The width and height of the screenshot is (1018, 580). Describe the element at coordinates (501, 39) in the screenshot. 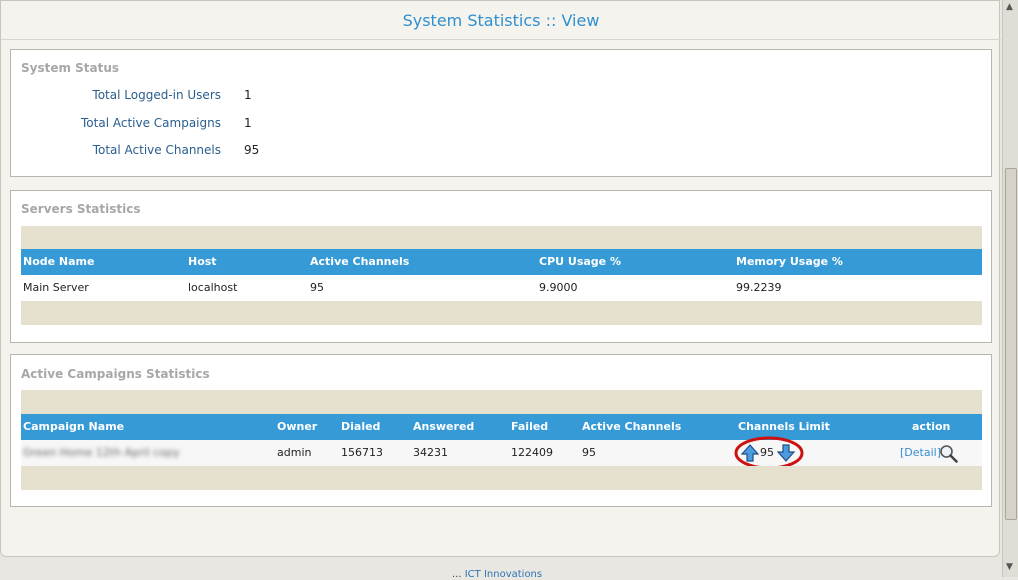

I see `title-divider` at that location.